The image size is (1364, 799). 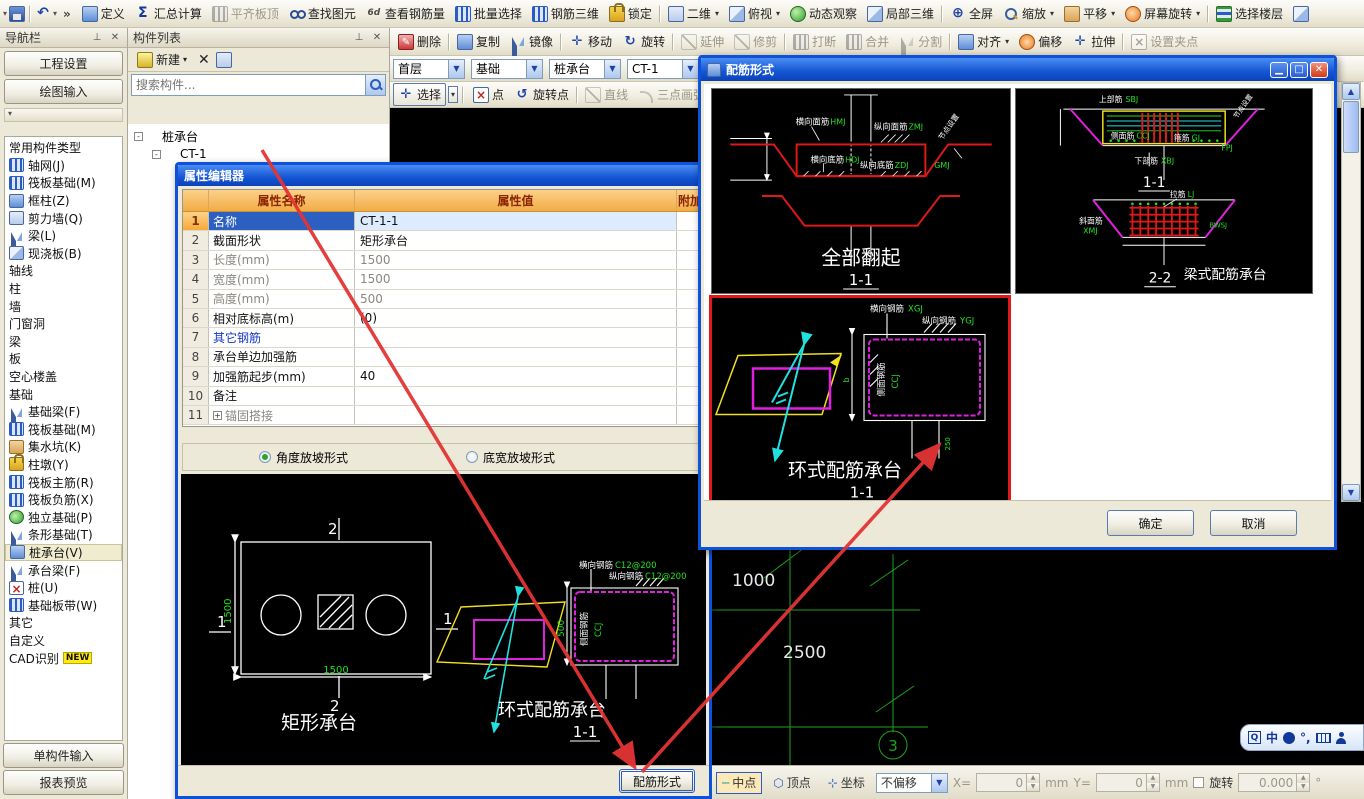 What do you see at coordinates (1272, 737) in the screenshot?
I see `ime-lang-indicator: 中` at bounding box center [1272, 737].